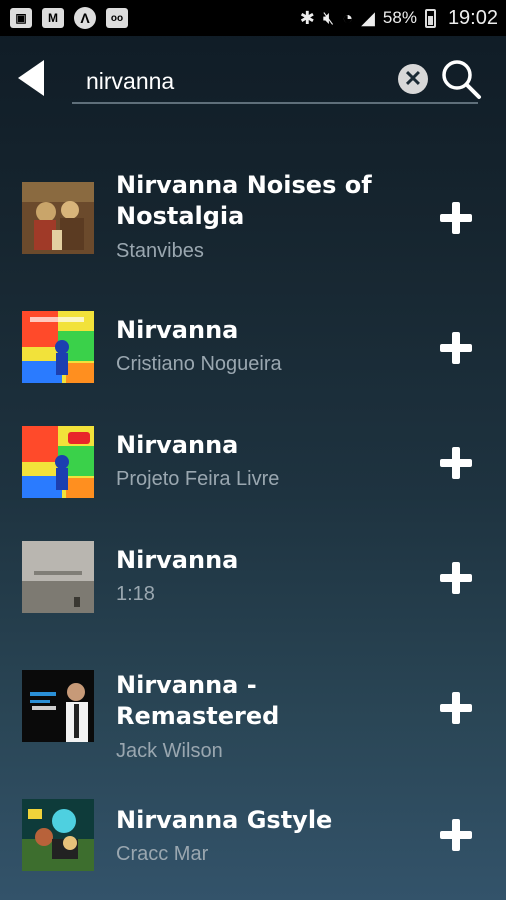  I want to click on search-icon, so click(461, 79).